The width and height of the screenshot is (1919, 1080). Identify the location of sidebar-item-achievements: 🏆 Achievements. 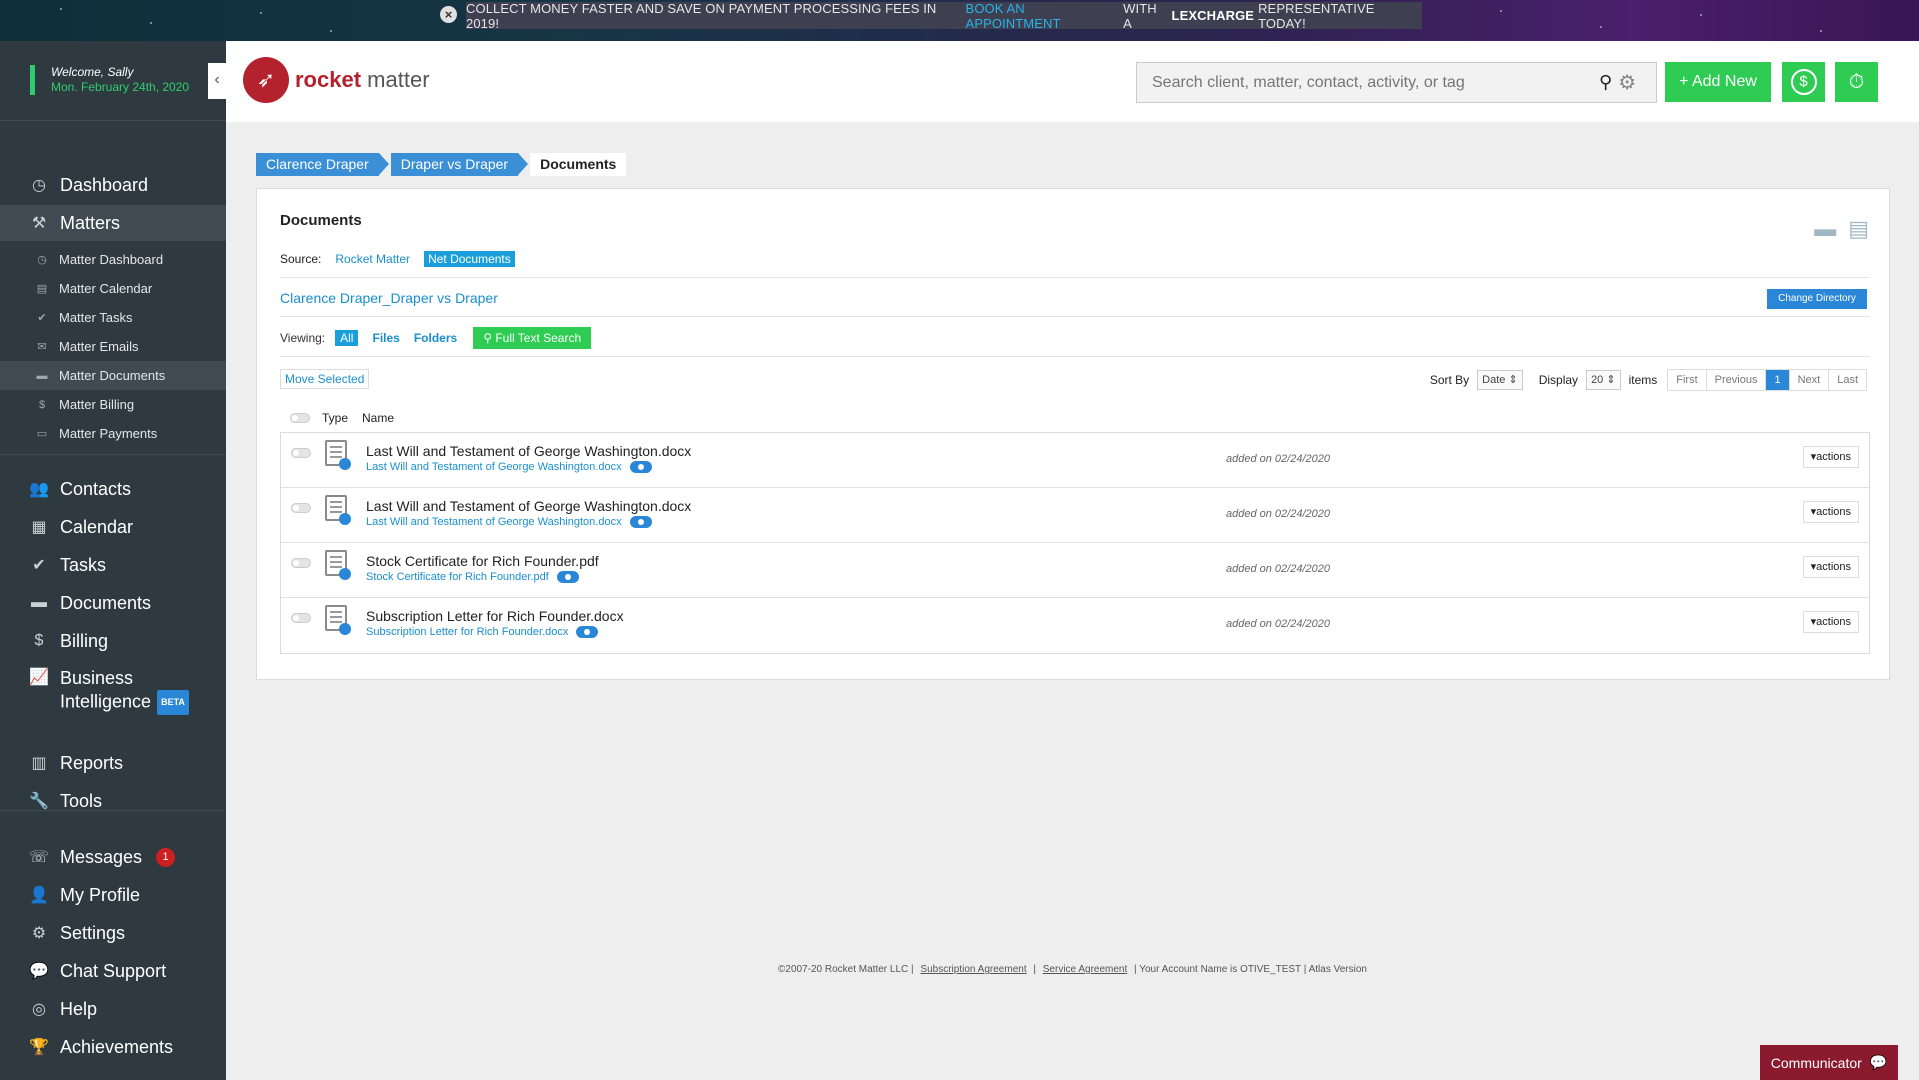
(113, 1047).